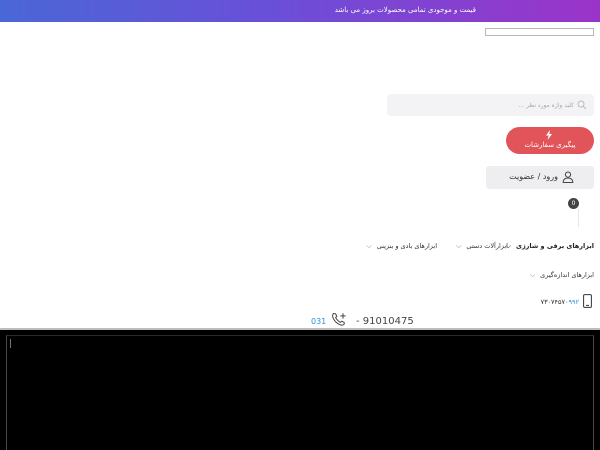 The width and height of the screenshot is (600, 450). I want to click on nav-item-label: ابزارهای بادی و بنزینی, so click(406, 246).